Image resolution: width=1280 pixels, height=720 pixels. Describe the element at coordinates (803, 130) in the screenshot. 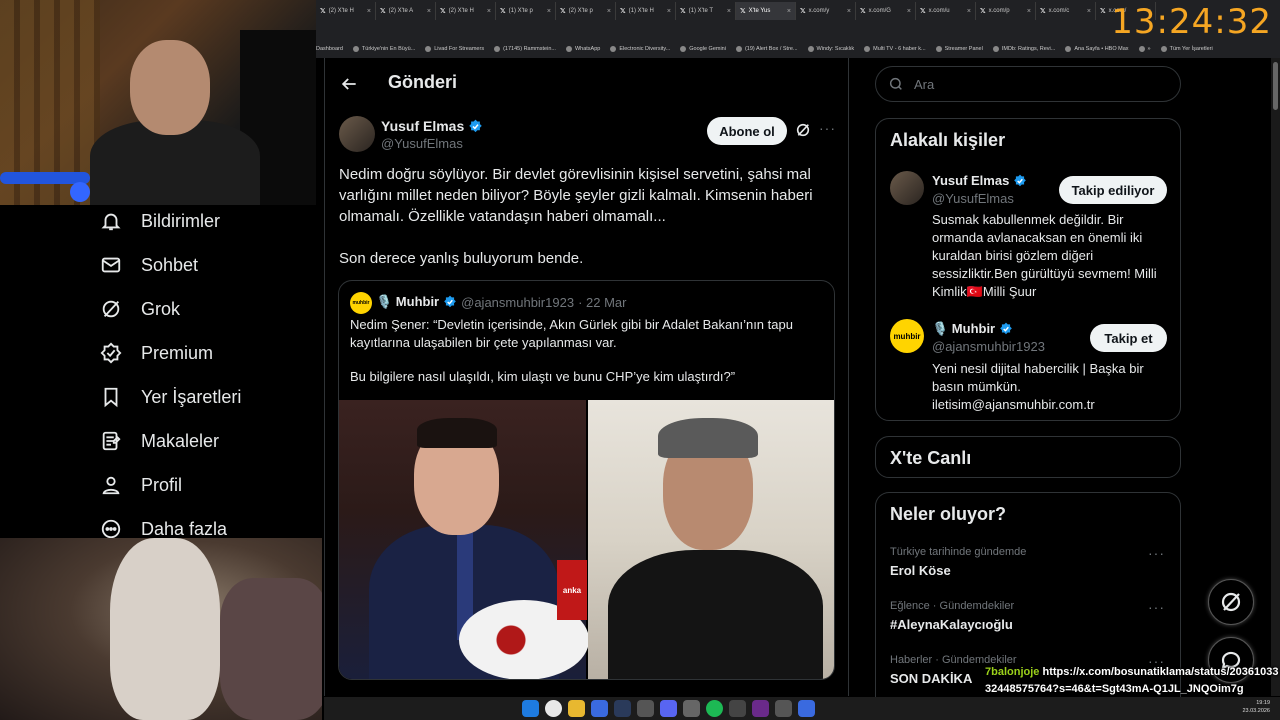

I see `grok-icon` at that location.